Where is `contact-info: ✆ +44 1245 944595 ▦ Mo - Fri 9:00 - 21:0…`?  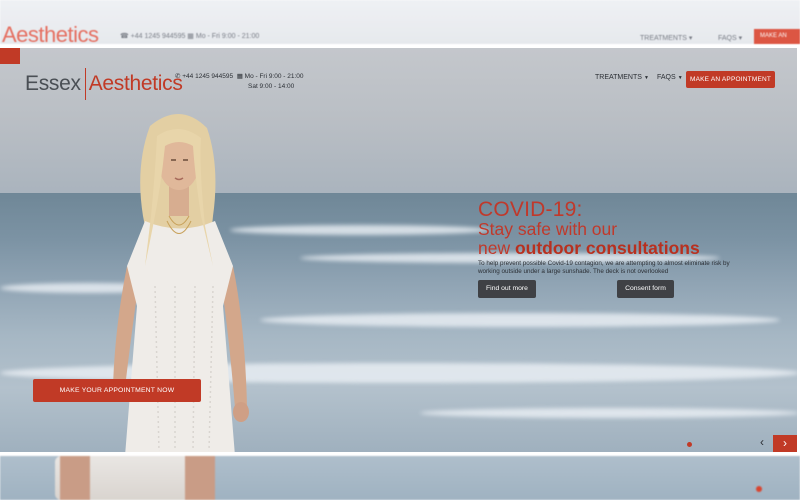
contact-info: ✆ +44 1245 944595 ▦ Mo - Fri 9:00 - 21:0… is located at coordinates (239, 82).